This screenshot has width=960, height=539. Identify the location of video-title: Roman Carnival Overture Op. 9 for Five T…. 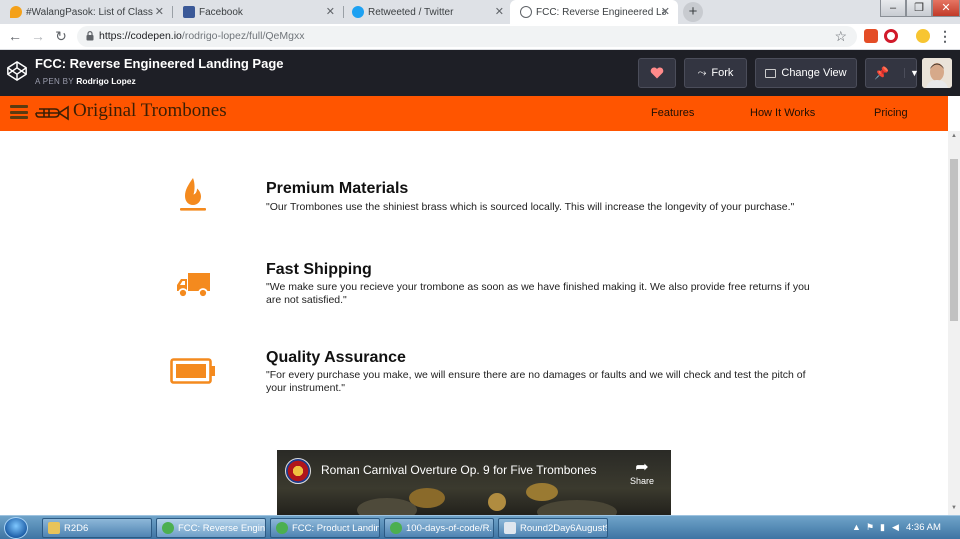
(458, 470).